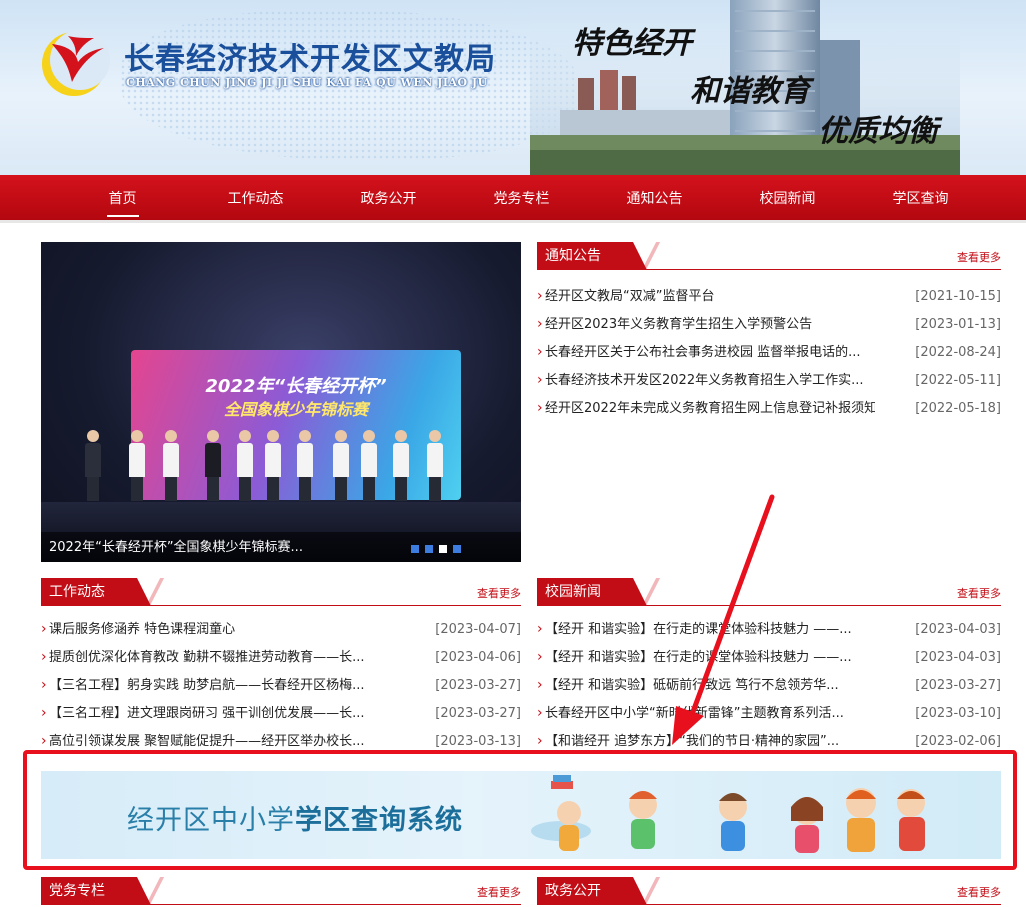 The image size is (1026, 907). I want to click on party-section: 党务专栏 查看更多, so click(281, 891).